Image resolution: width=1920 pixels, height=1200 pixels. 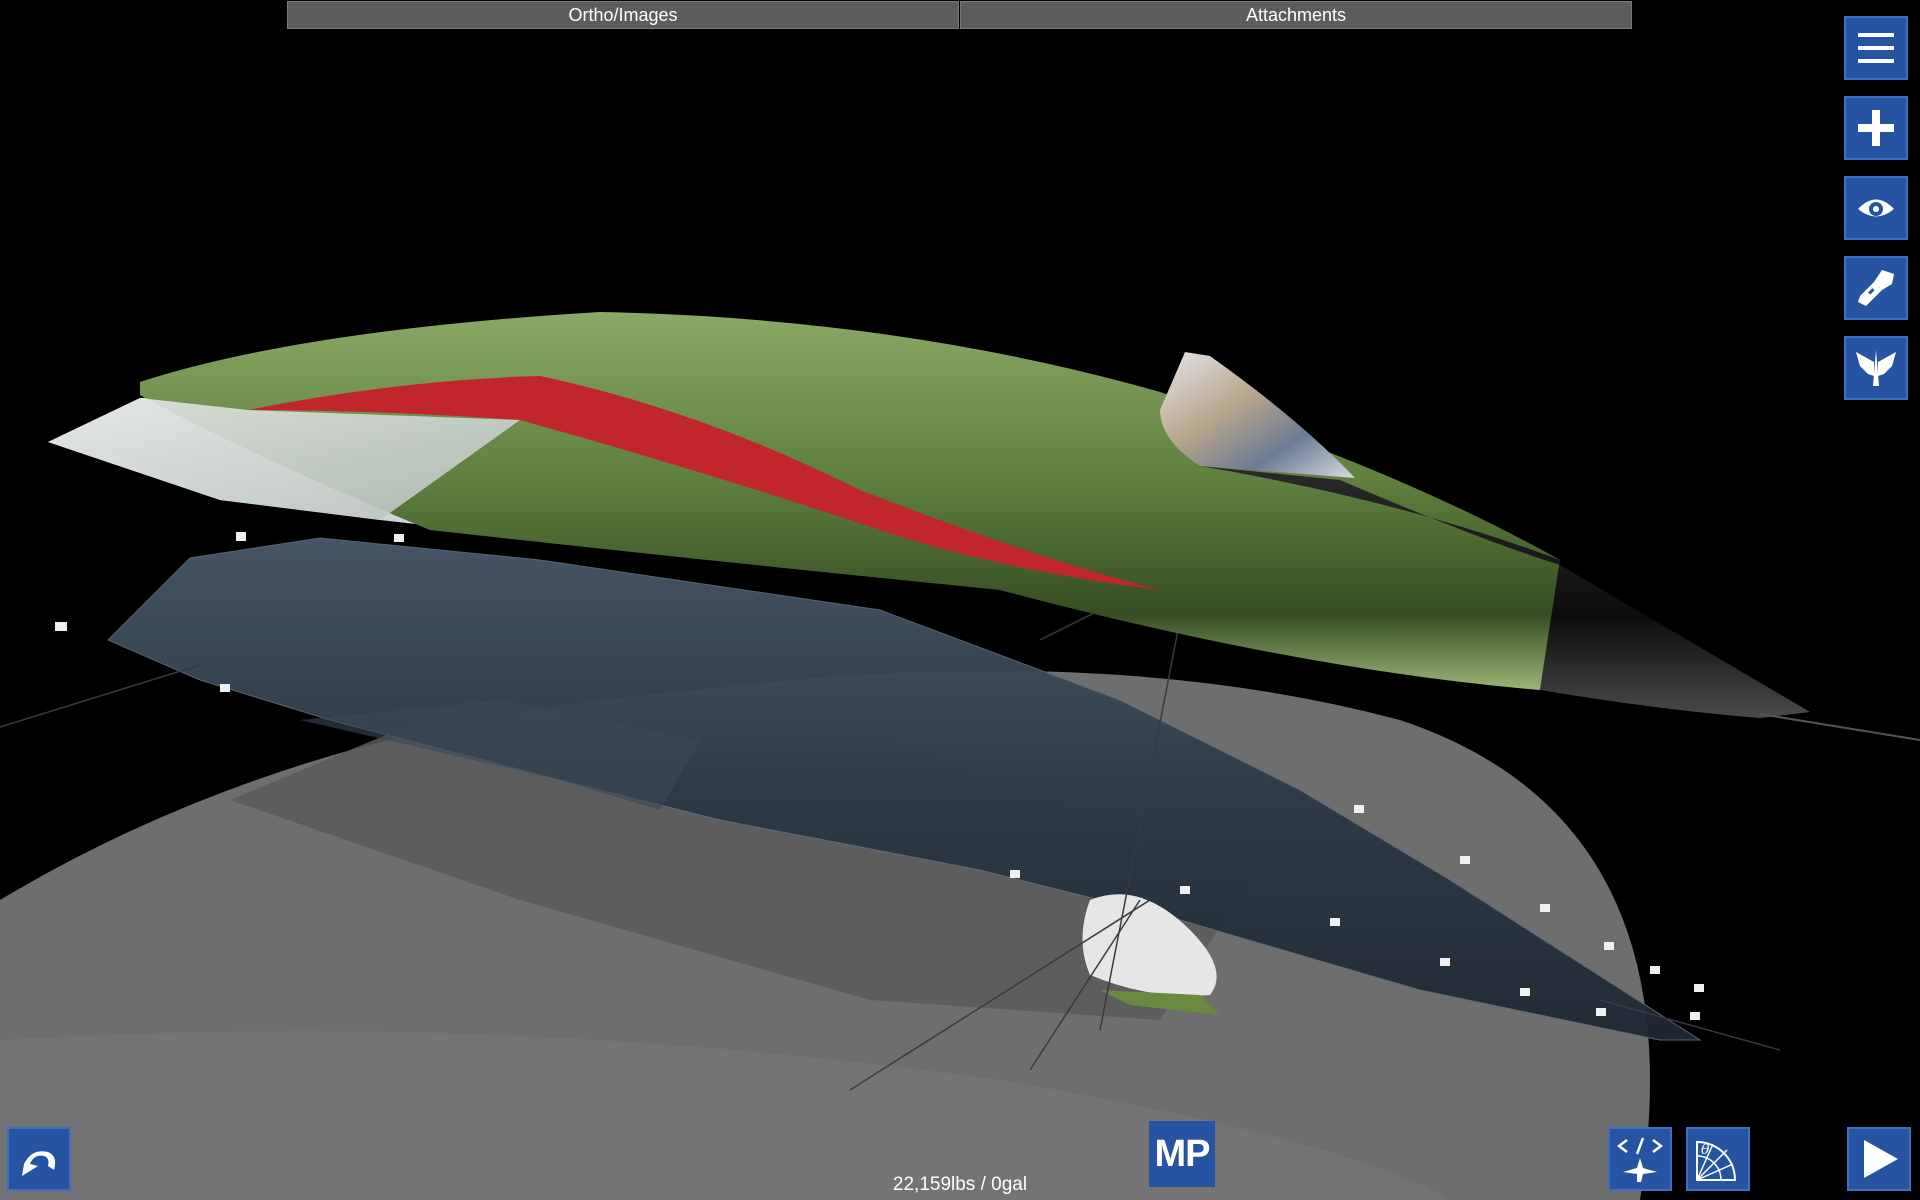 What do you see at coordinates (960, 1184) in the screenshot?
I see `mass-fuel-readout: 22,159lbs / 0gal` at bounding box center [960, 1184].